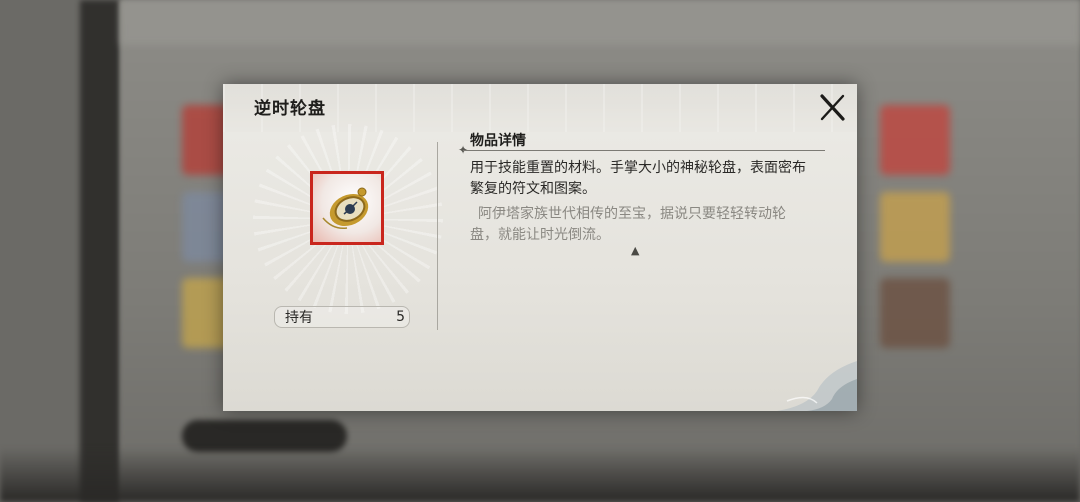 The image size is (1080, 502). I want to click on background-footer, so click(540, 474).